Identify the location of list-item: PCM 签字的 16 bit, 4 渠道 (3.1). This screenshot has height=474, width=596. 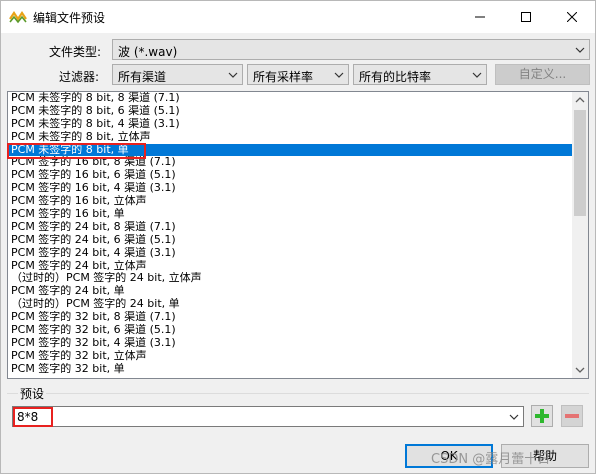
(291, 188).